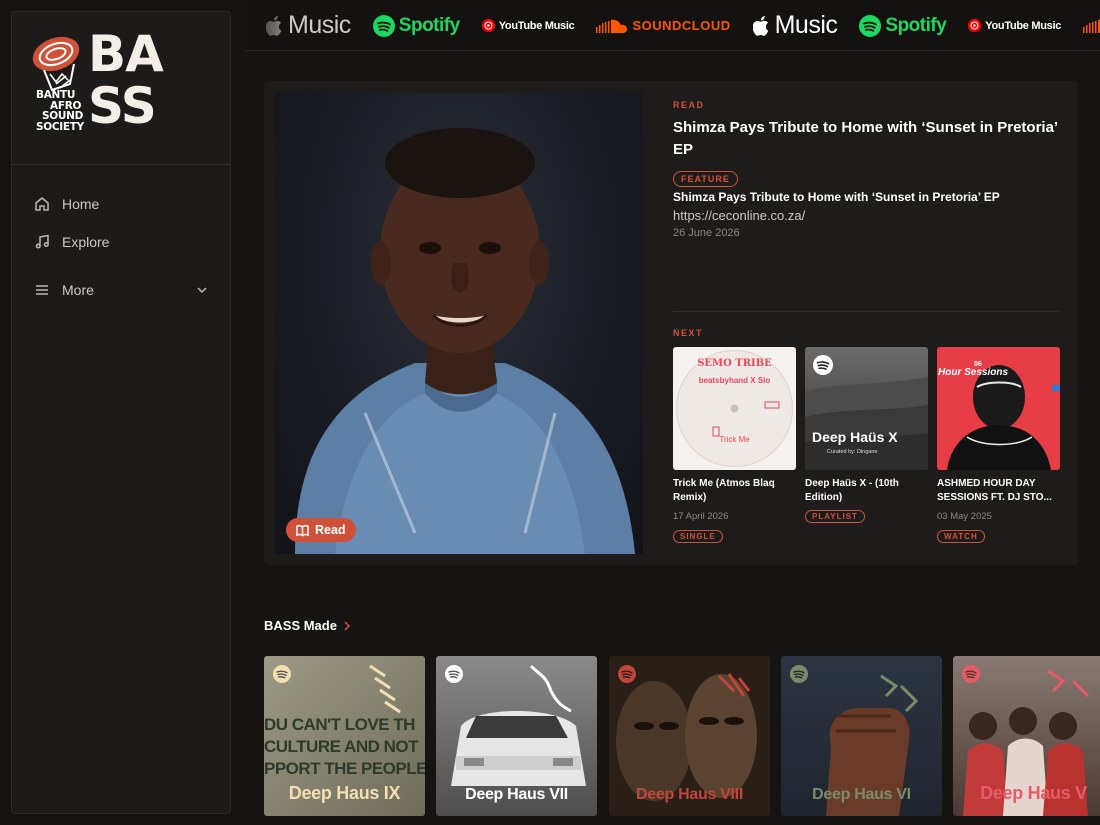 The width and height of the screenshot is (1100, 825). What do you see at coordinates (330, 530) in the screenshot?
I see `read-button-label: Read` at bounding box center [330, 530].